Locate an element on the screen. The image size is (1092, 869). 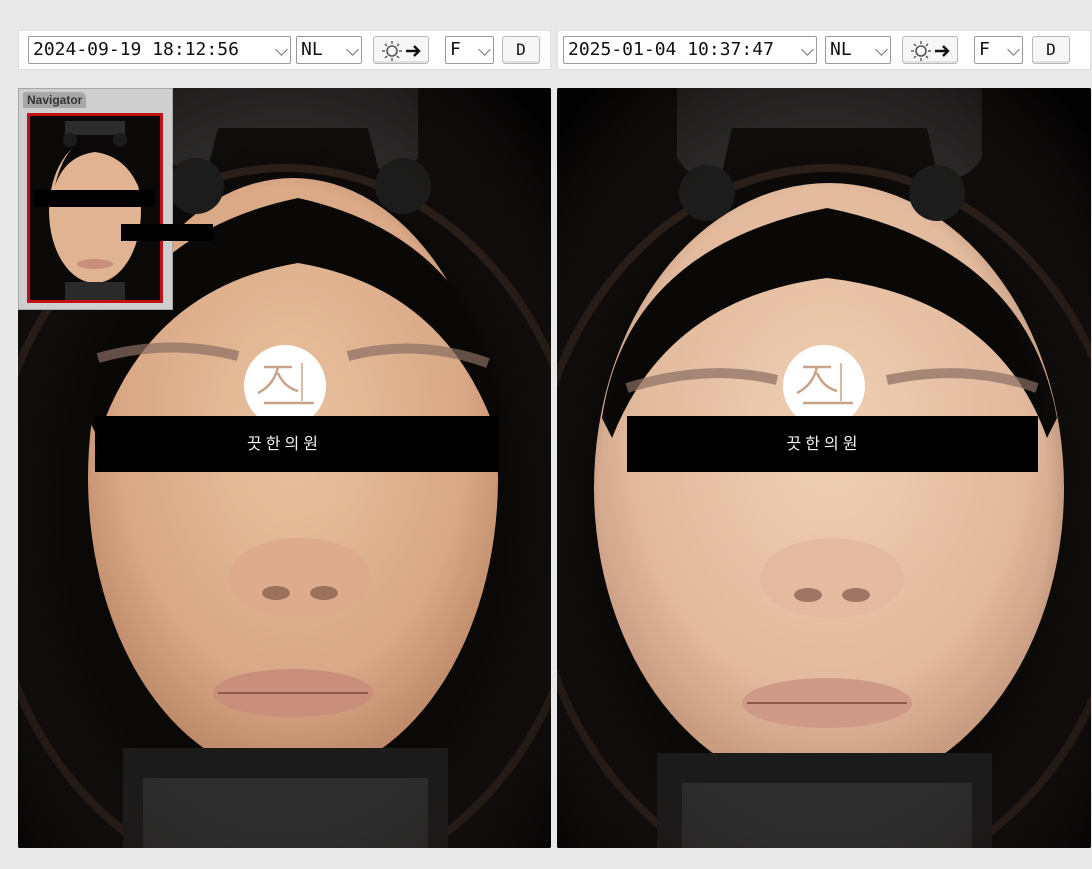
left-light-mode-value: NL is located at coordinates (312, 49).